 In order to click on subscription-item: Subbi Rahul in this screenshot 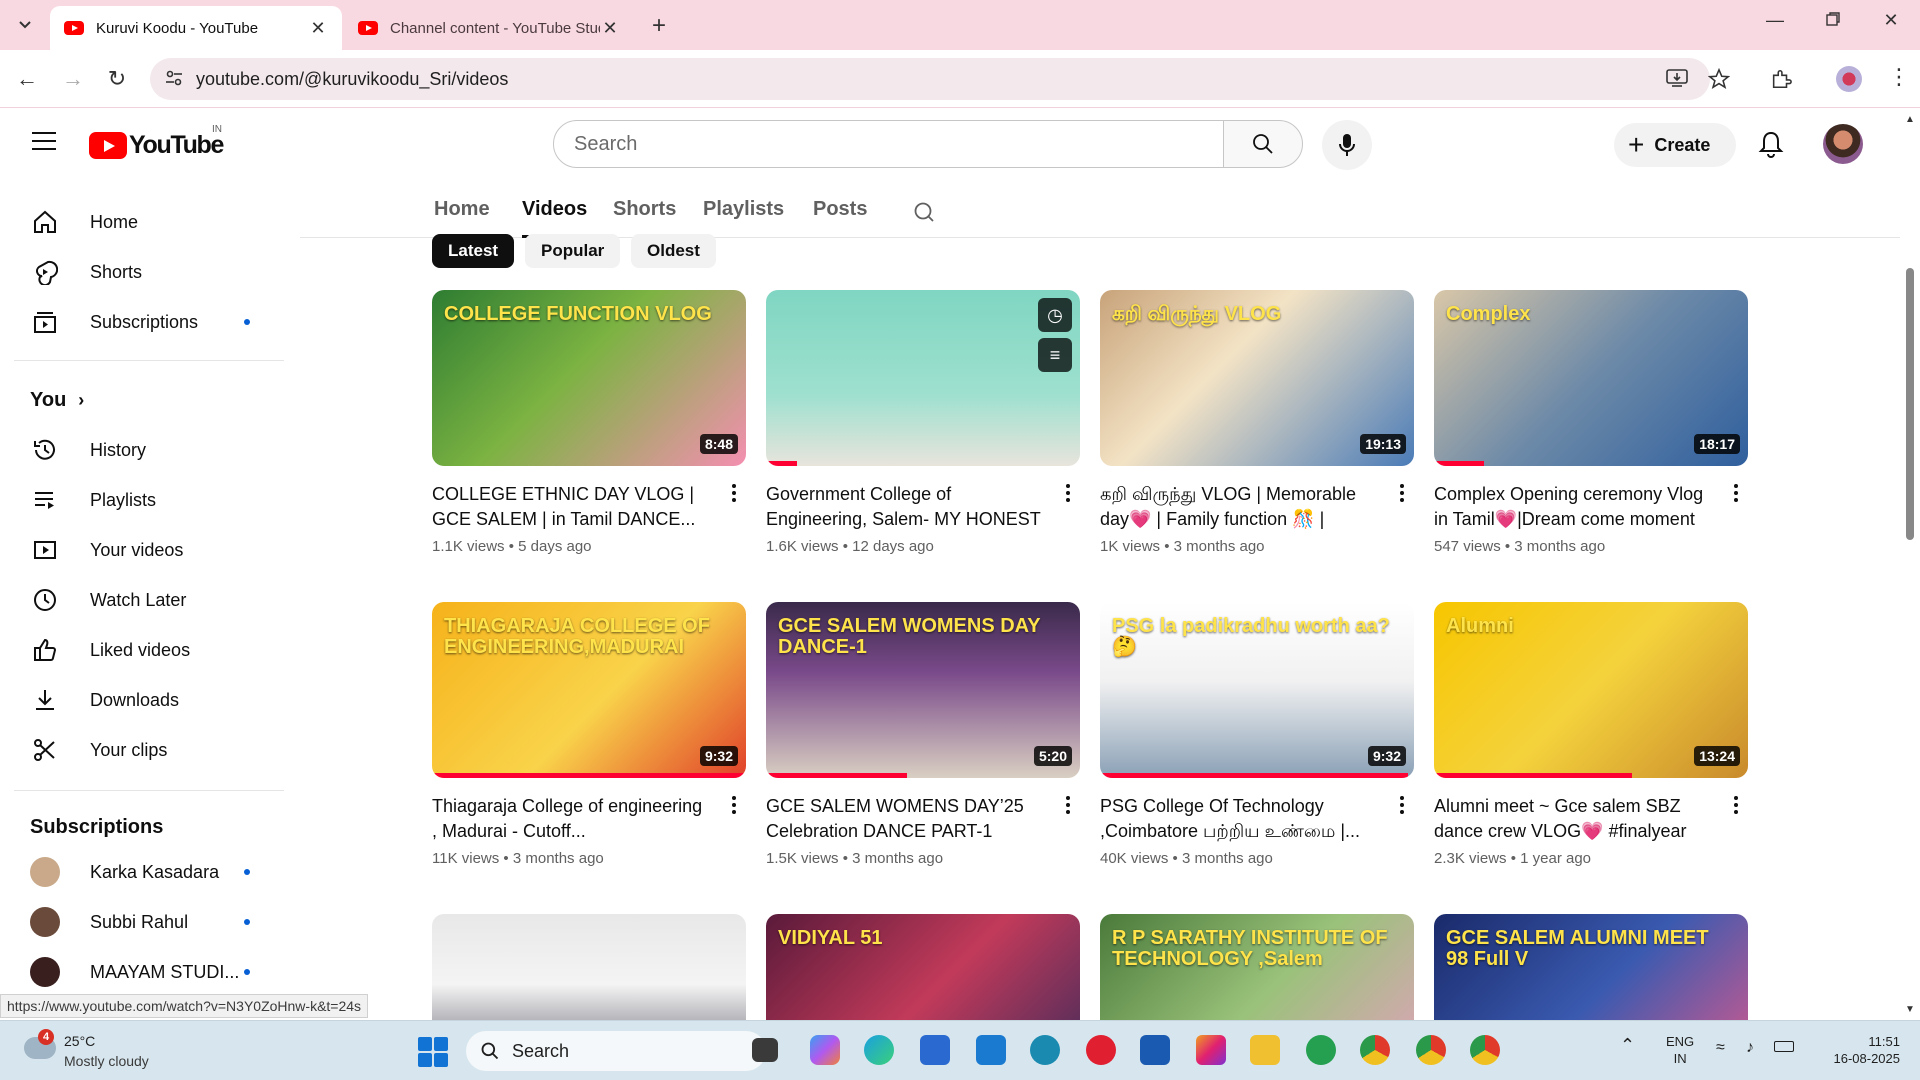, I will do `click(150, 922)`.